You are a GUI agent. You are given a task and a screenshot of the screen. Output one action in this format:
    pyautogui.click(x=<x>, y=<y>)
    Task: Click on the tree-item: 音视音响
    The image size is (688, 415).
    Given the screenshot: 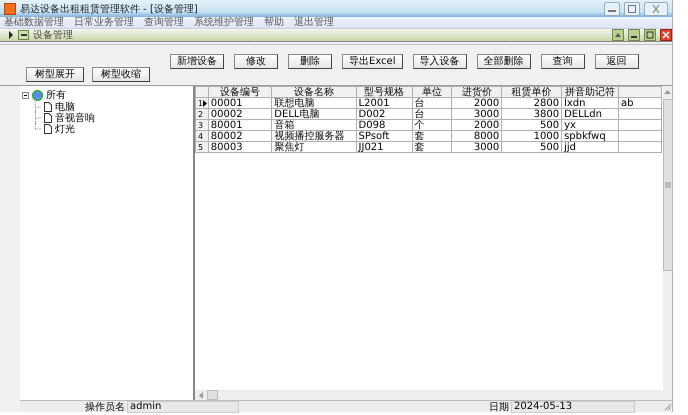 What is the action you would take?
    pyautogui.click(x=75, y=117)
    